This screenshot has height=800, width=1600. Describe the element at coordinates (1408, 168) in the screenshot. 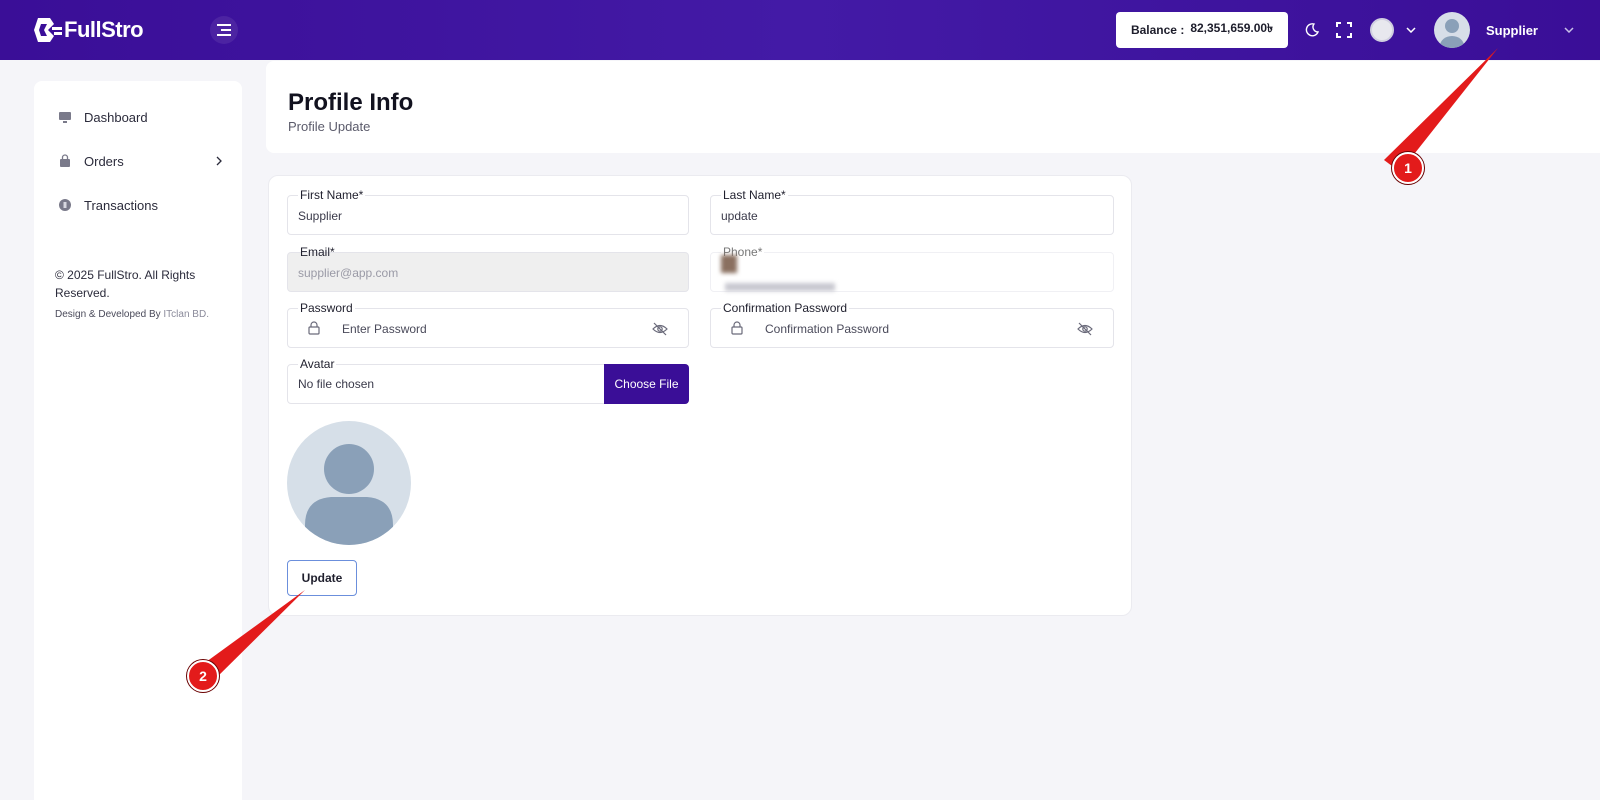

I see `annotation-callout-1: 1` at that location.